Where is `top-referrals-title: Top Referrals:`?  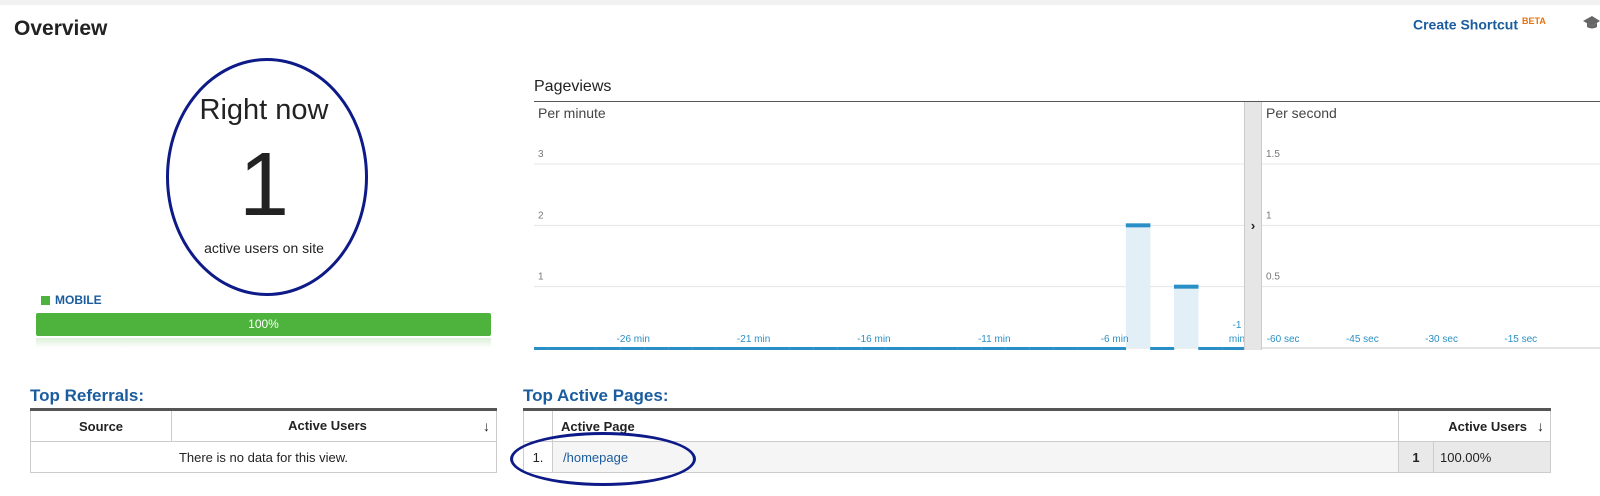
top-referrals-title: Top Referrals: is located at coordinates (87, 395).